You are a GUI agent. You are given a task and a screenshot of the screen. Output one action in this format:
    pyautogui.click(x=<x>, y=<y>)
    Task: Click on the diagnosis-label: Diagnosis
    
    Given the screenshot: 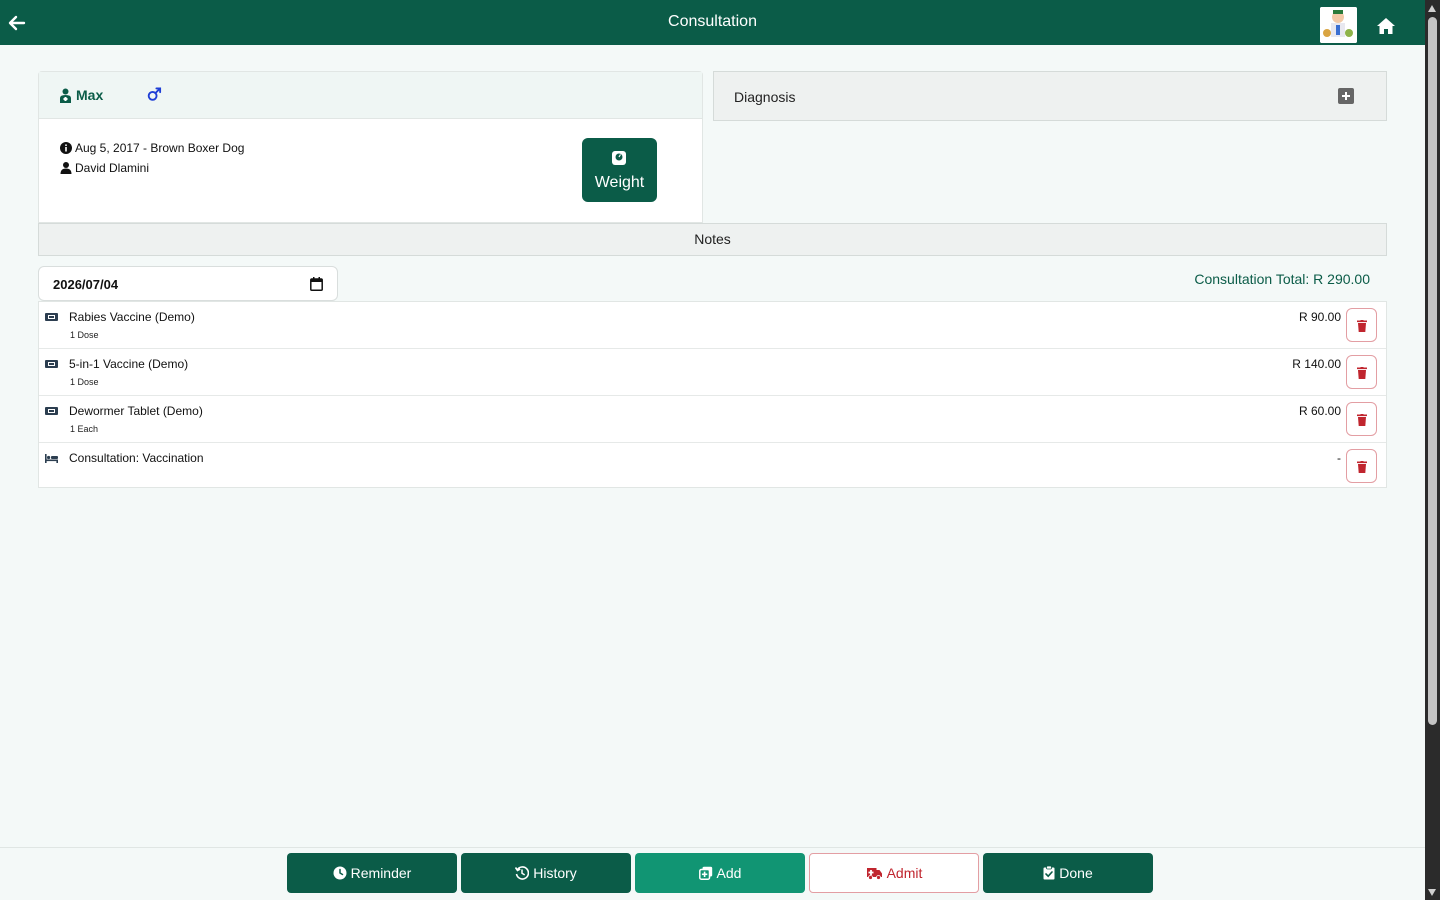 What is the action you would take?
    pyautogui.click(x=765, y=97)
    